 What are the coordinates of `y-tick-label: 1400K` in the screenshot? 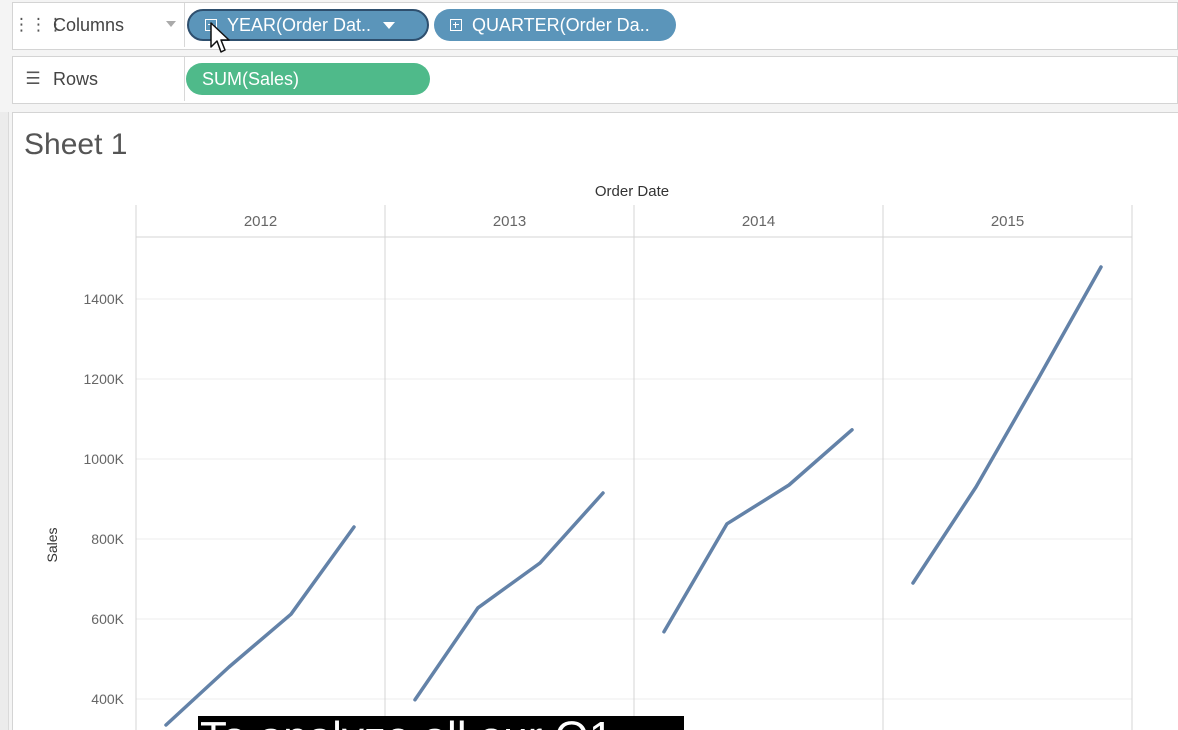 It's located at (104, 299).